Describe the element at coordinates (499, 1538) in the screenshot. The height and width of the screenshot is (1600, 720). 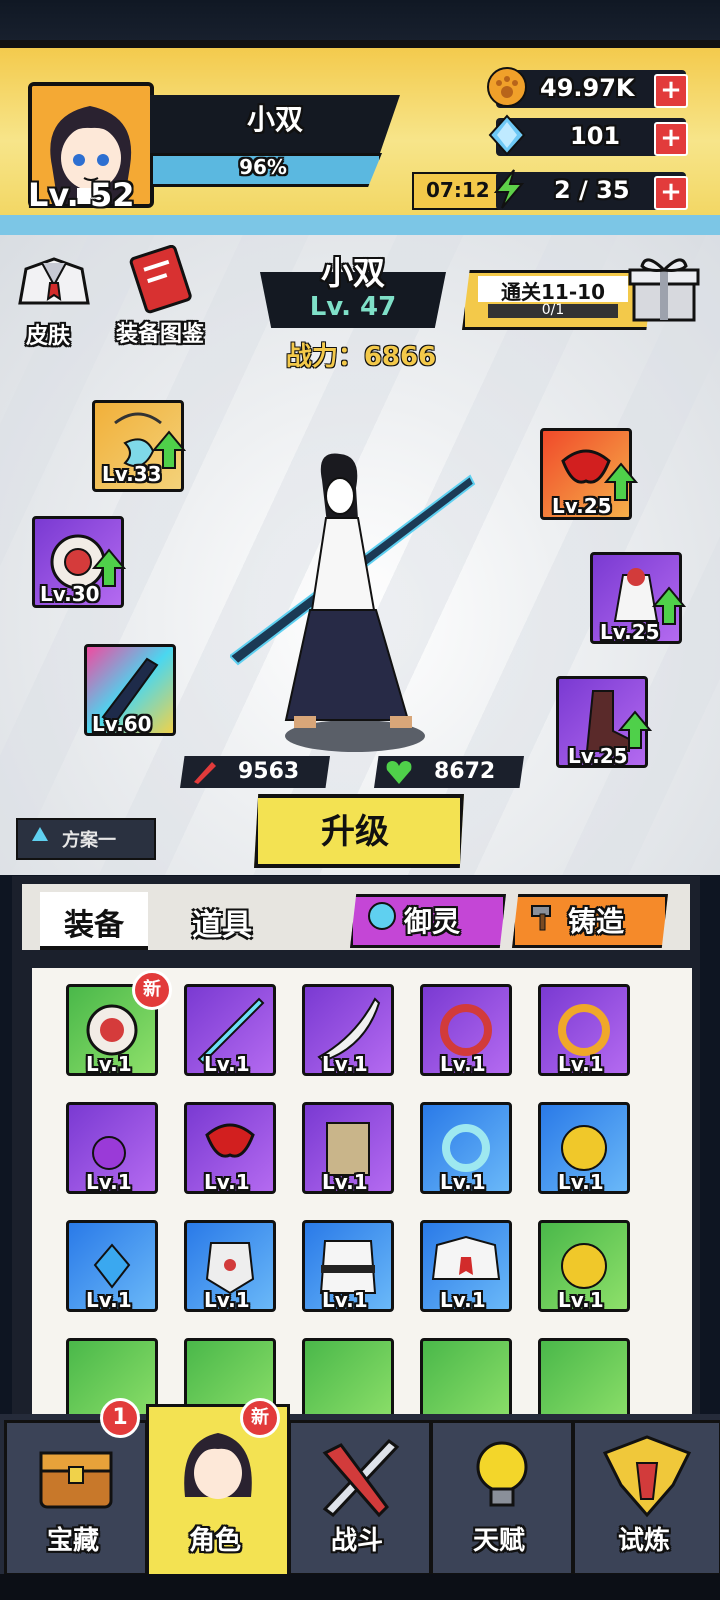
I see `nav-talent-label: 天赋` at that location.